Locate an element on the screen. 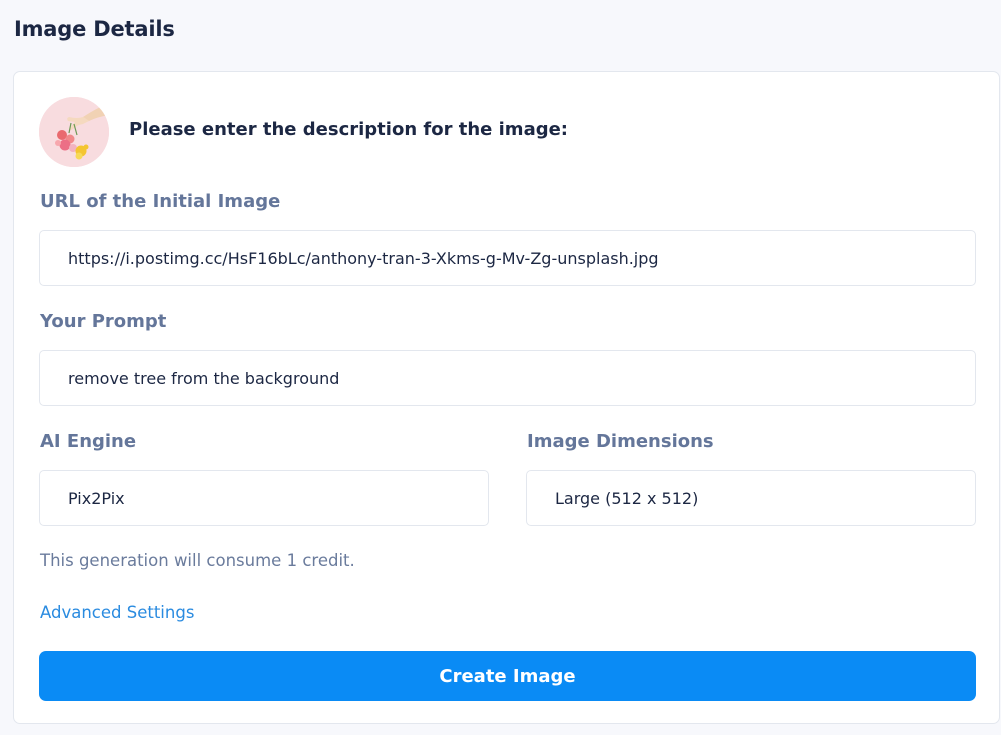 This screenshot has height=735, width=1001. create-image-button: Create Image is located at coordinates (507, 676).